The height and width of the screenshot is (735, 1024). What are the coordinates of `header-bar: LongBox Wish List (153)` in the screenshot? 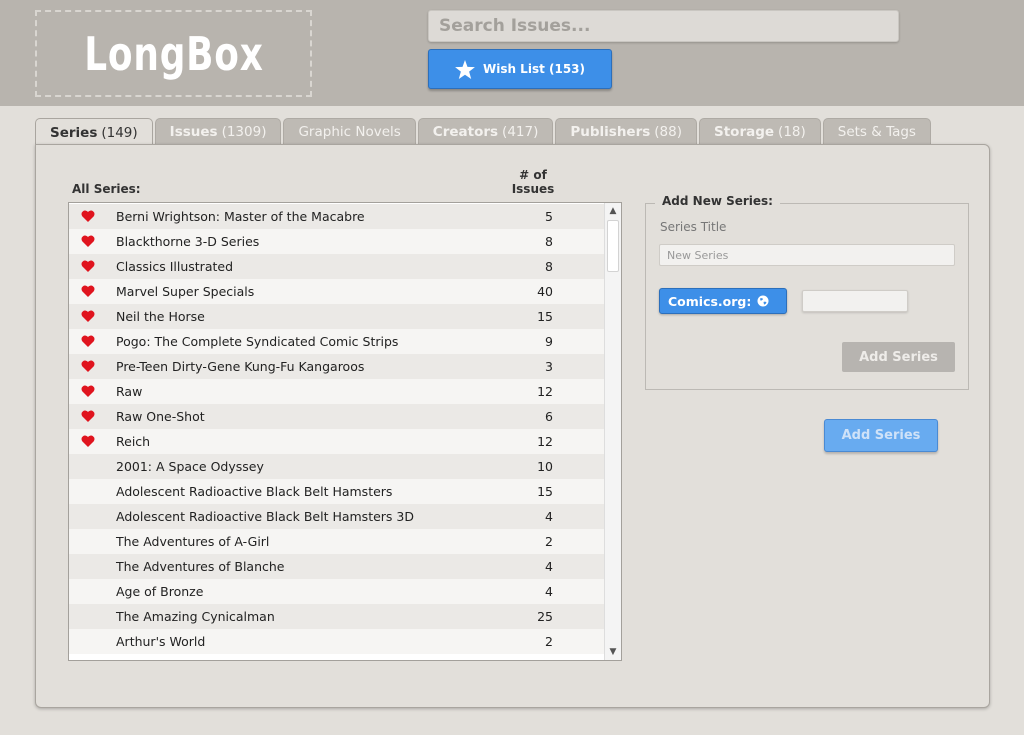 It's located at (512, 53).